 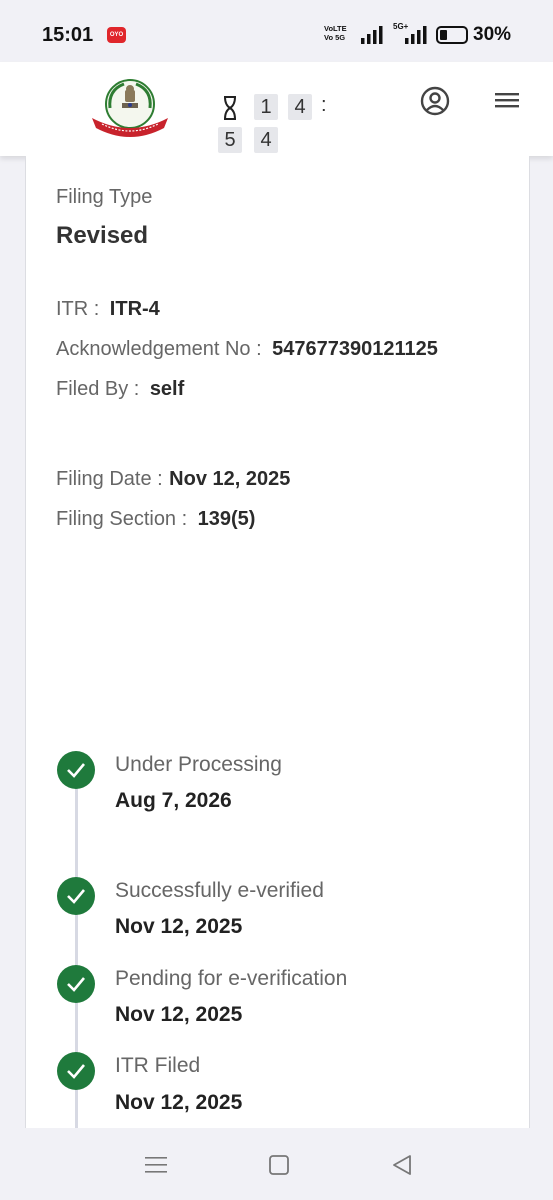 What do you see at coordinates (335, 28) in the screenshot?
I see `volte-line-1: VoLTE` at bounding box center [335, 28].